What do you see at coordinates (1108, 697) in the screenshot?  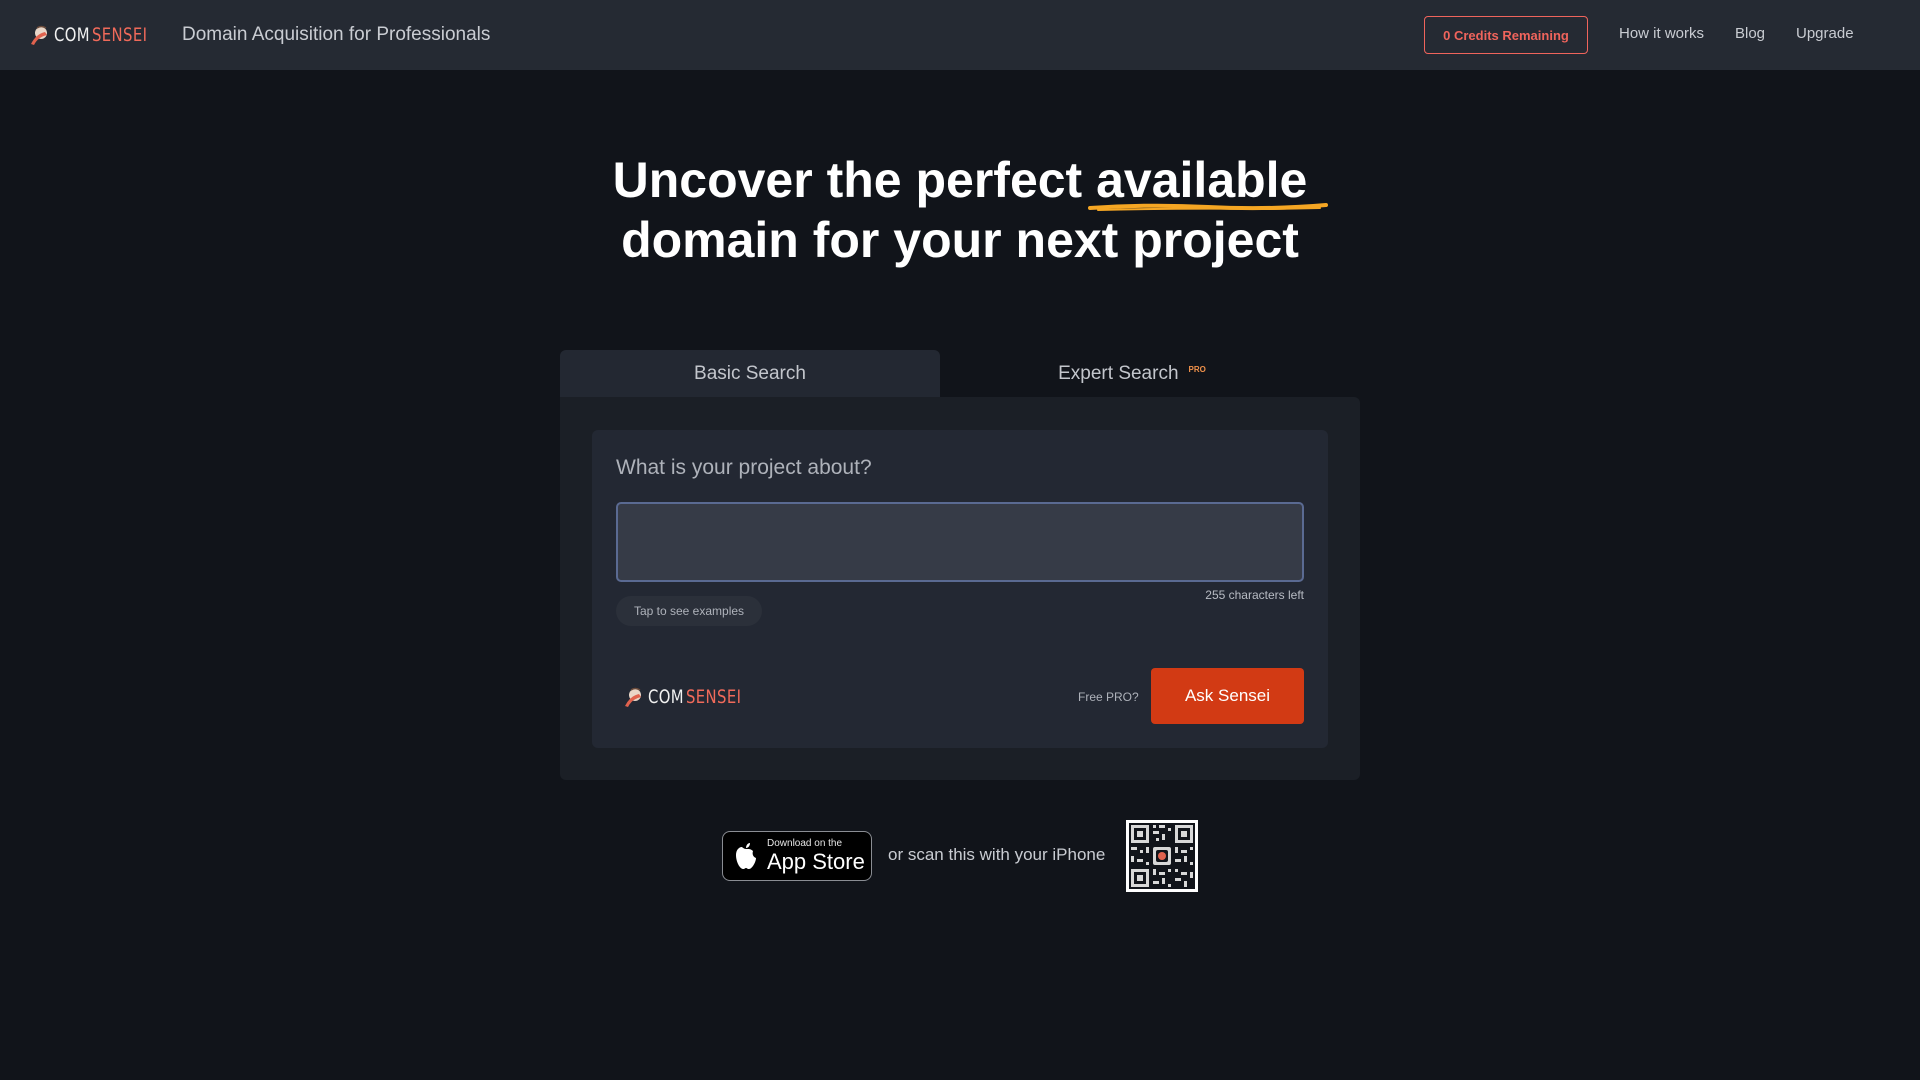 I see `free-pro-link: Free PRO?` at bounding box center [1108, 697].